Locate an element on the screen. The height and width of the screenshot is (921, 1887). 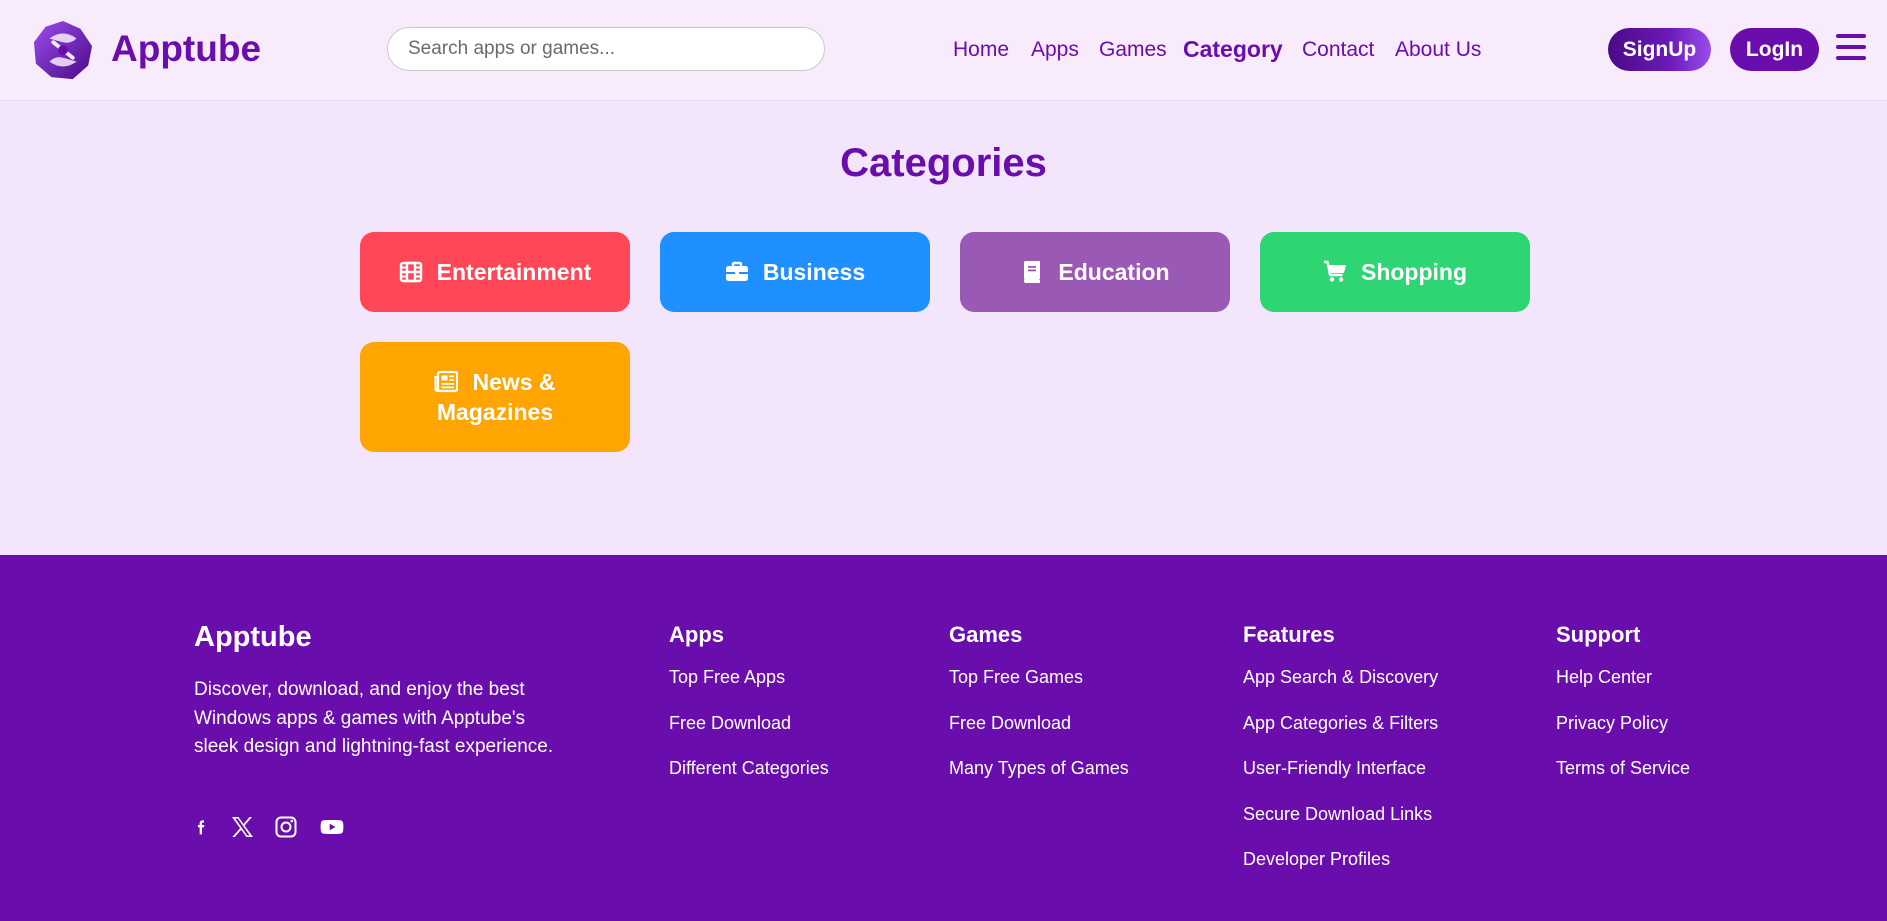
newspaper-icon is located at coordinates (446, 381).